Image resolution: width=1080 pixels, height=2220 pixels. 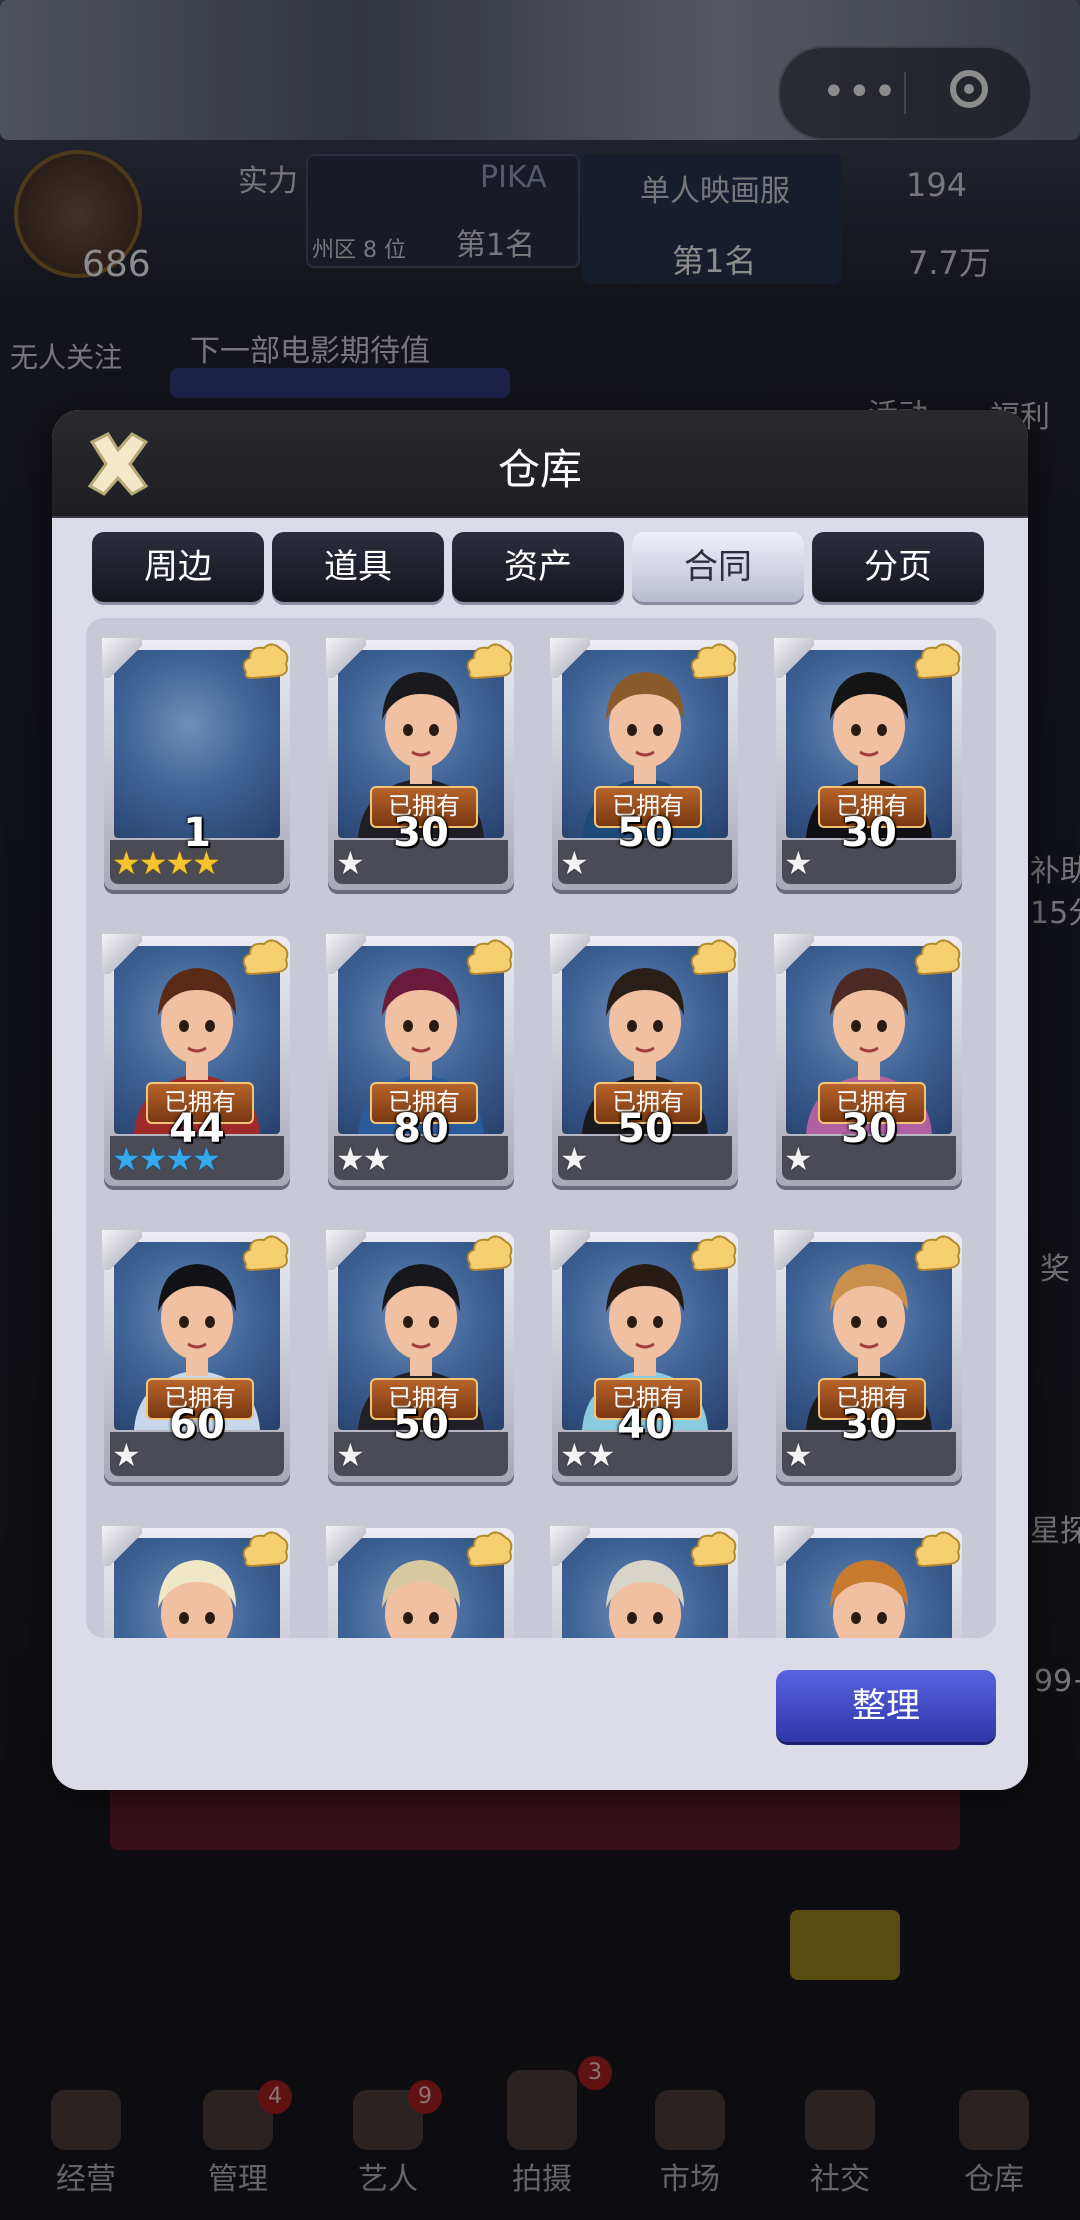 I want to click on contract-card: 已拥有 40 ★★, so click(x=644, y=1356).